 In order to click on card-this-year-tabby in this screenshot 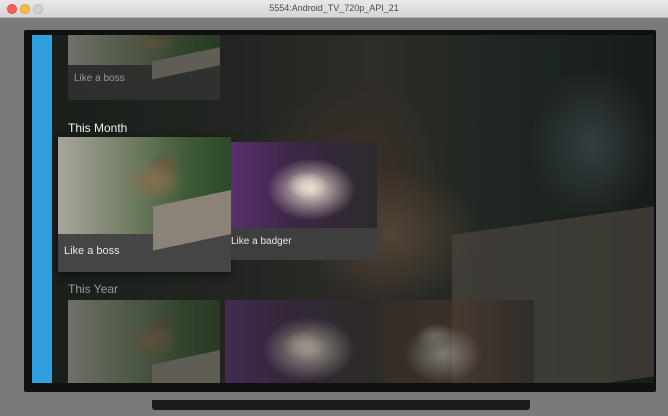, I will do `click(144, 341)`.